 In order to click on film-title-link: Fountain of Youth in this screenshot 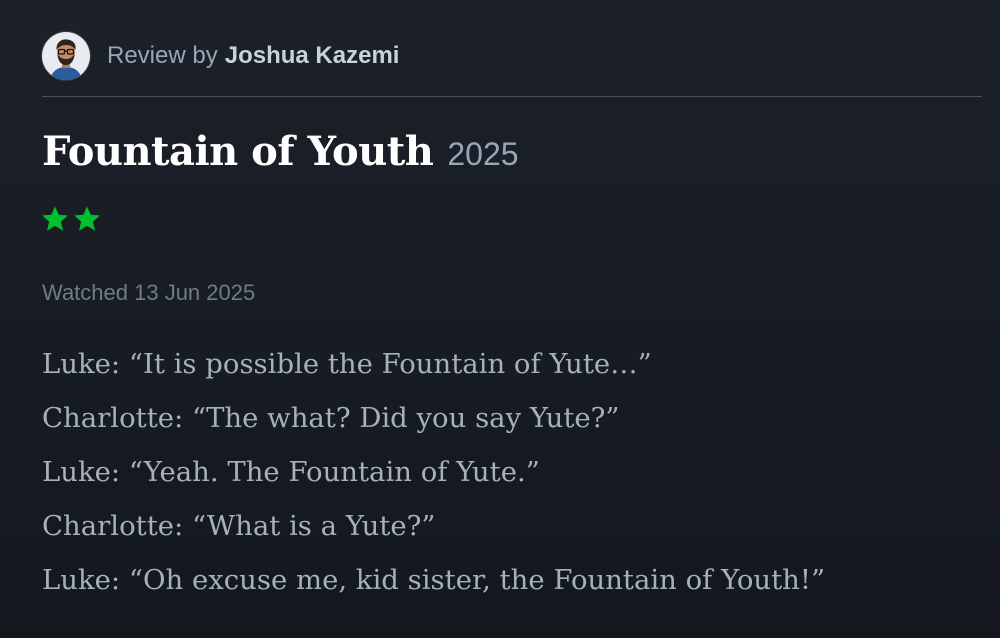, I will do `click(238, 151)`.